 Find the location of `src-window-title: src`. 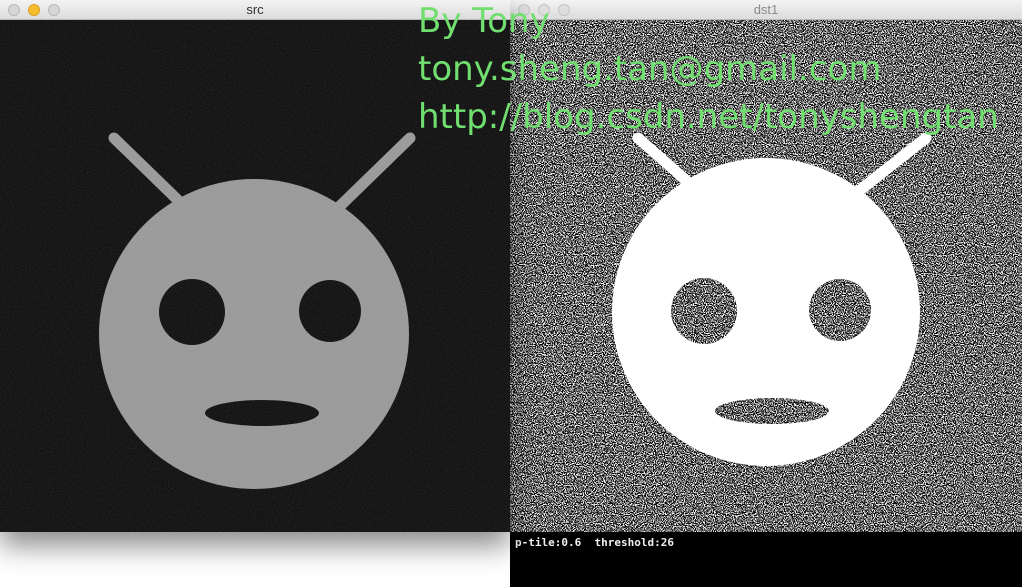

src-window-title: src is located at coordinates (255, 9).